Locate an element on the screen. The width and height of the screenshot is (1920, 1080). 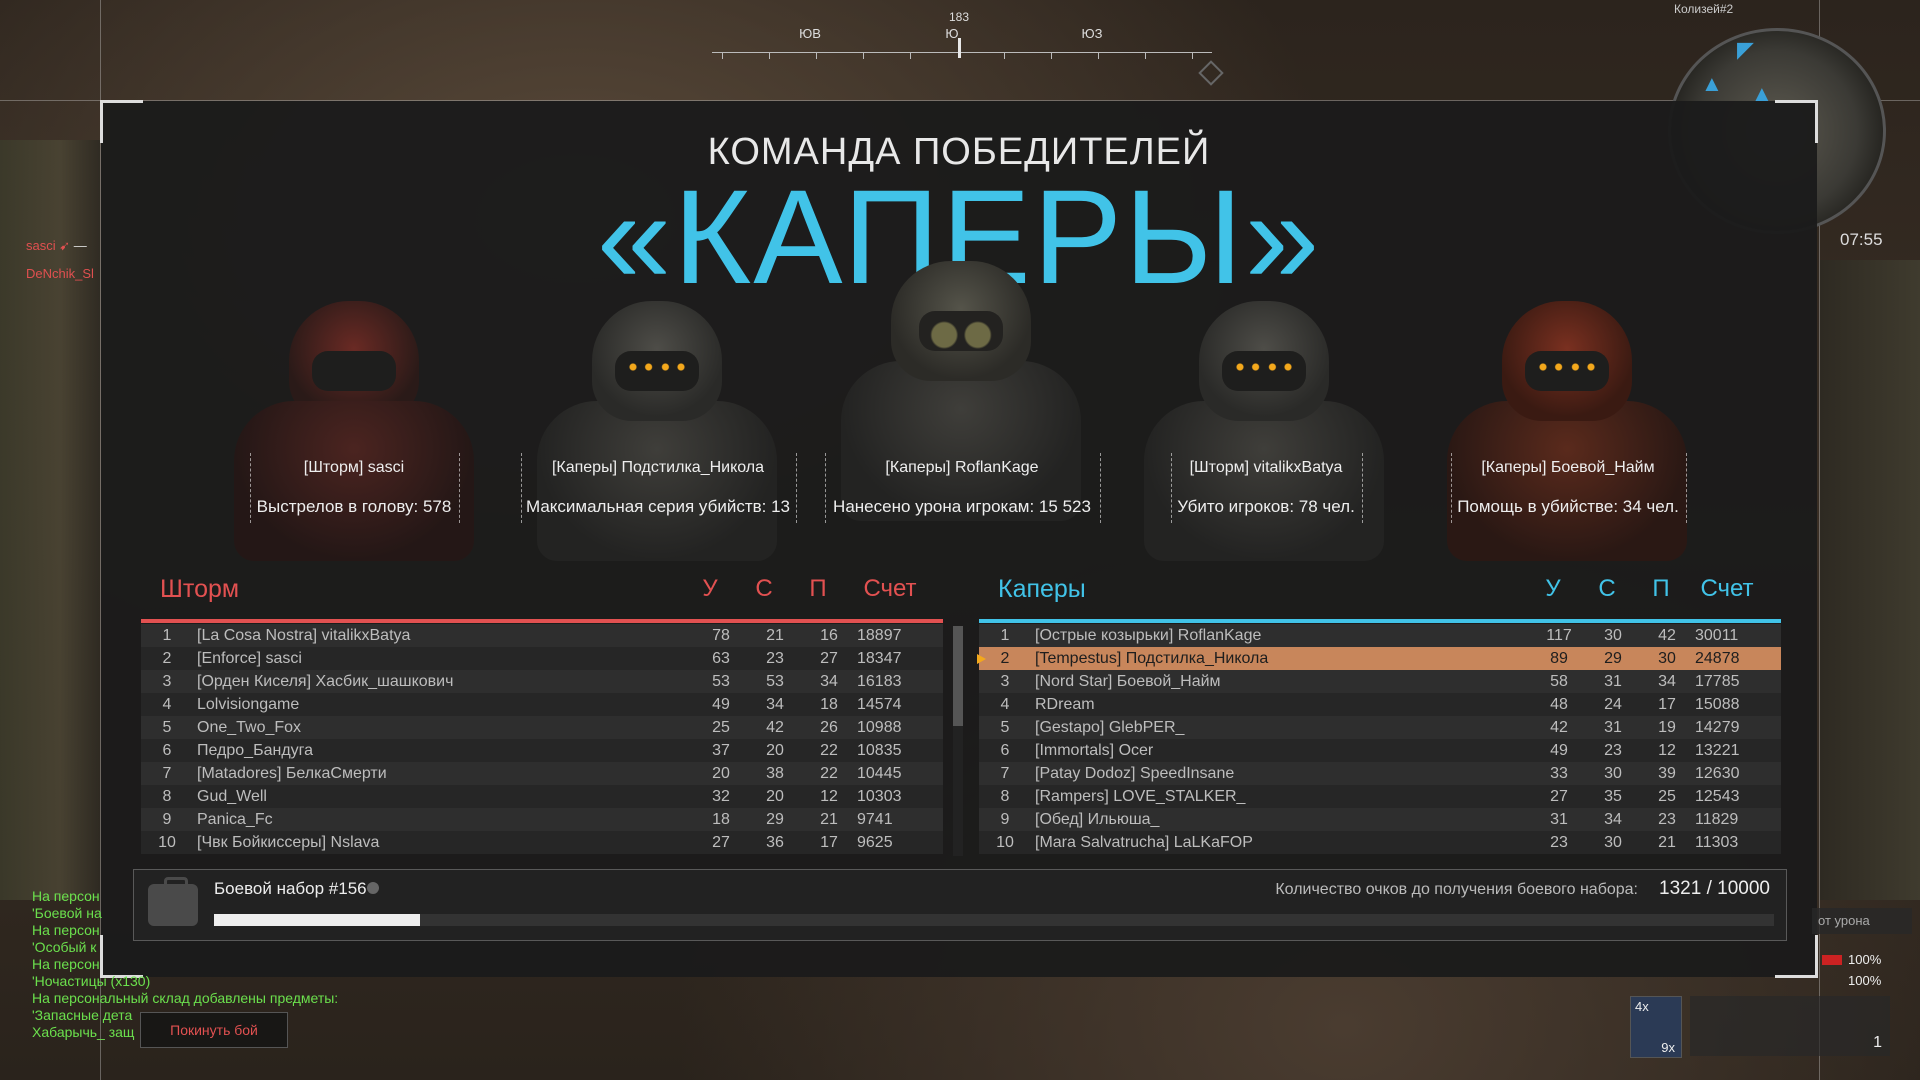
current-player-arrow-icon is located at coordinates (981, 659).